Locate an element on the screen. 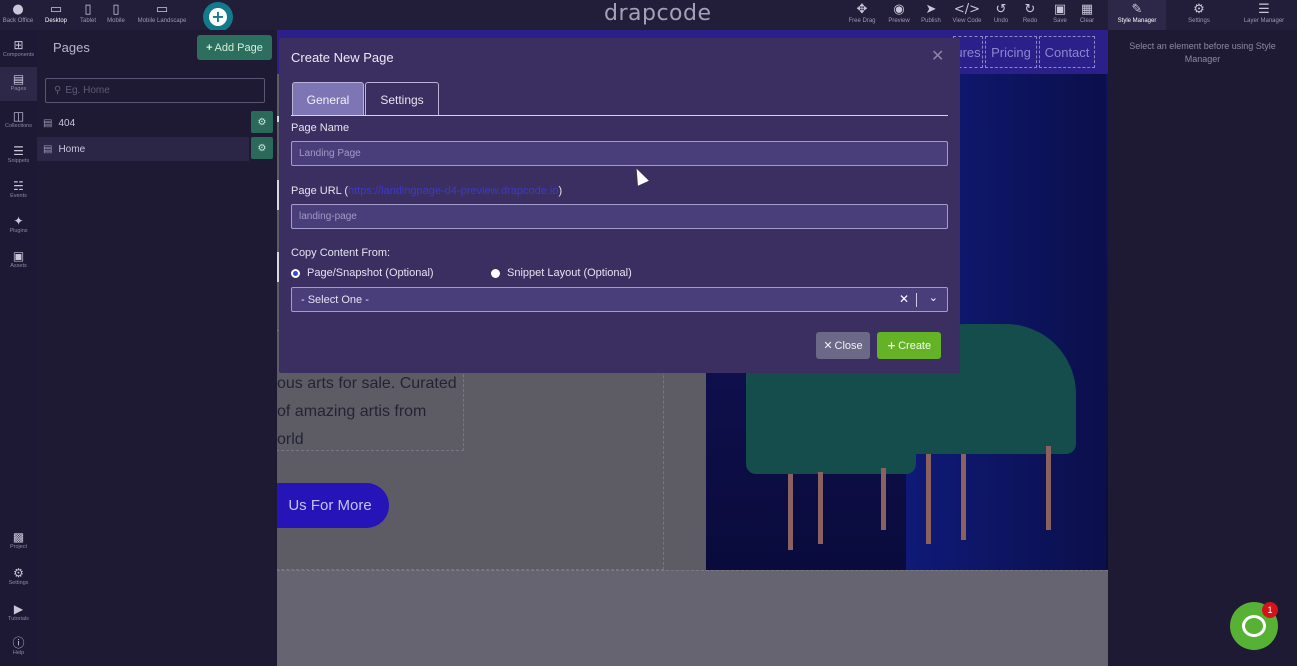 This screenshot has width=1297, height=666. cta-button: Us For More is located at coordinates (333, 505).